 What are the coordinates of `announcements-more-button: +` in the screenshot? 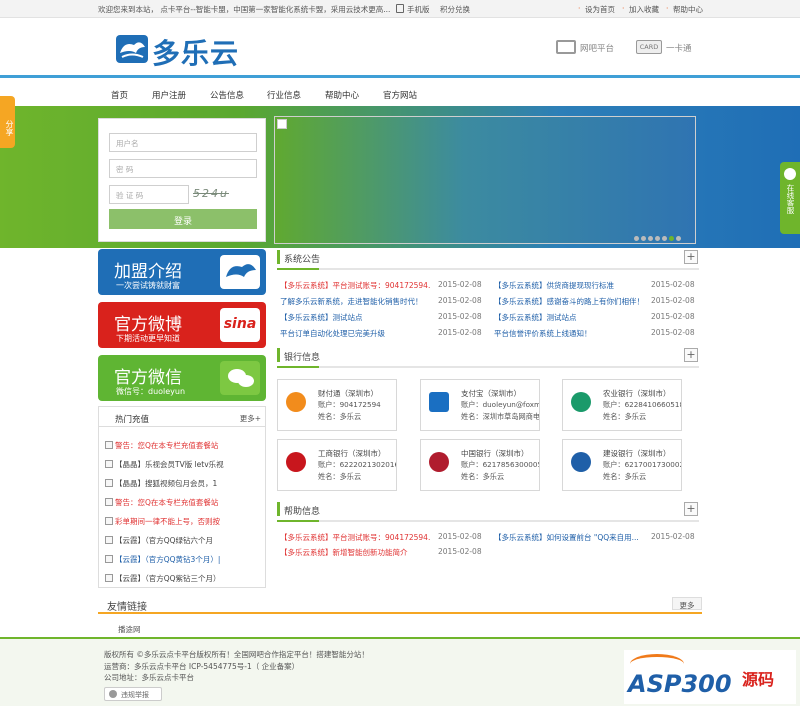 It's located at (691, 257).